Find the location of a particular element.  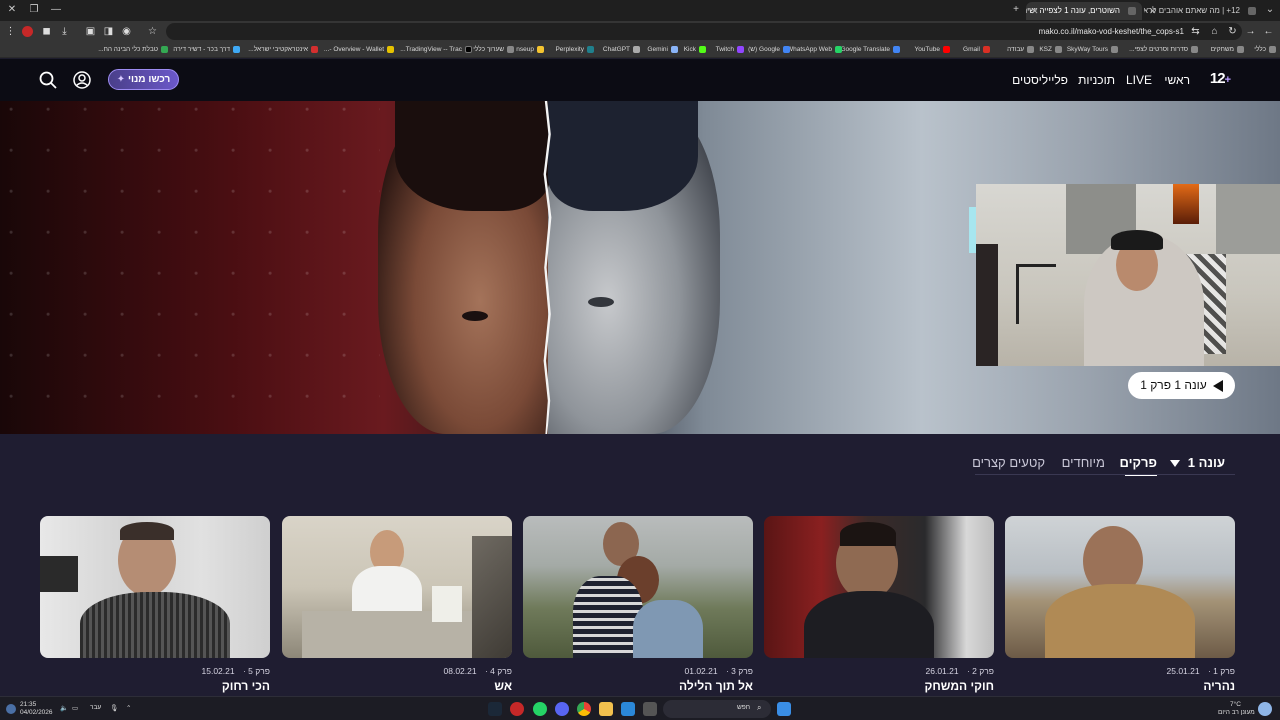

back-icon: ← is located at coordinates (1268, 31).